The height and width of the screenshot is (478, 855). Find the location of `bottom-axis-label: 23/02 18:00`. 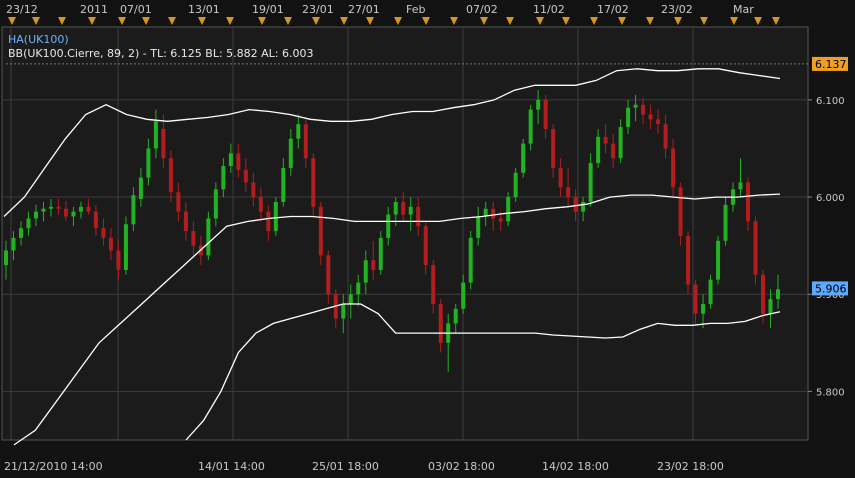

bottom-axis-label: 23/02 18:00 is located at coordinates (690, 466).